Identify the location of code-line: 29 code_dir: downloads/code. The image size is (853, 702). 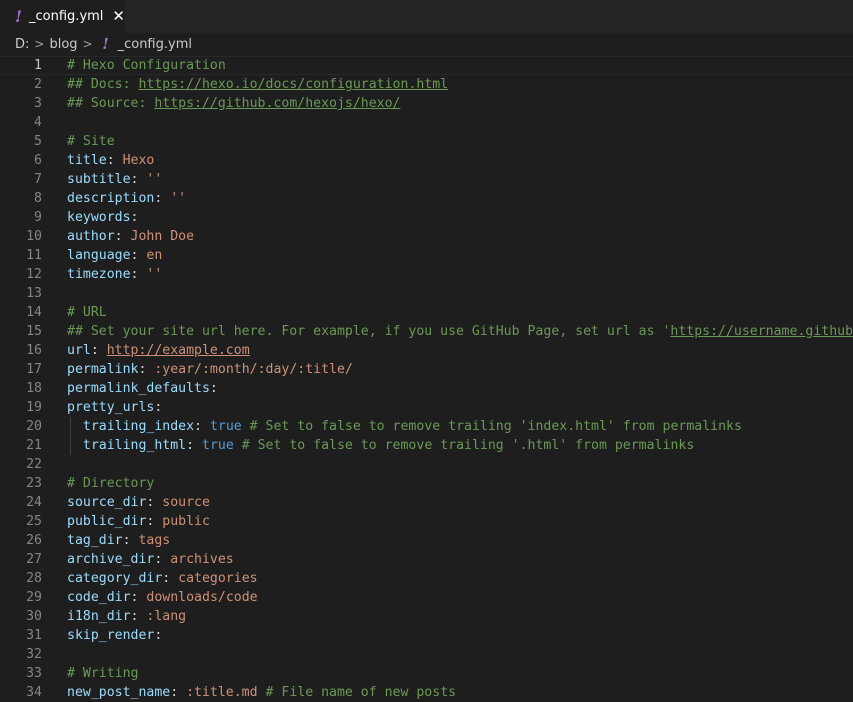
(426, 597).